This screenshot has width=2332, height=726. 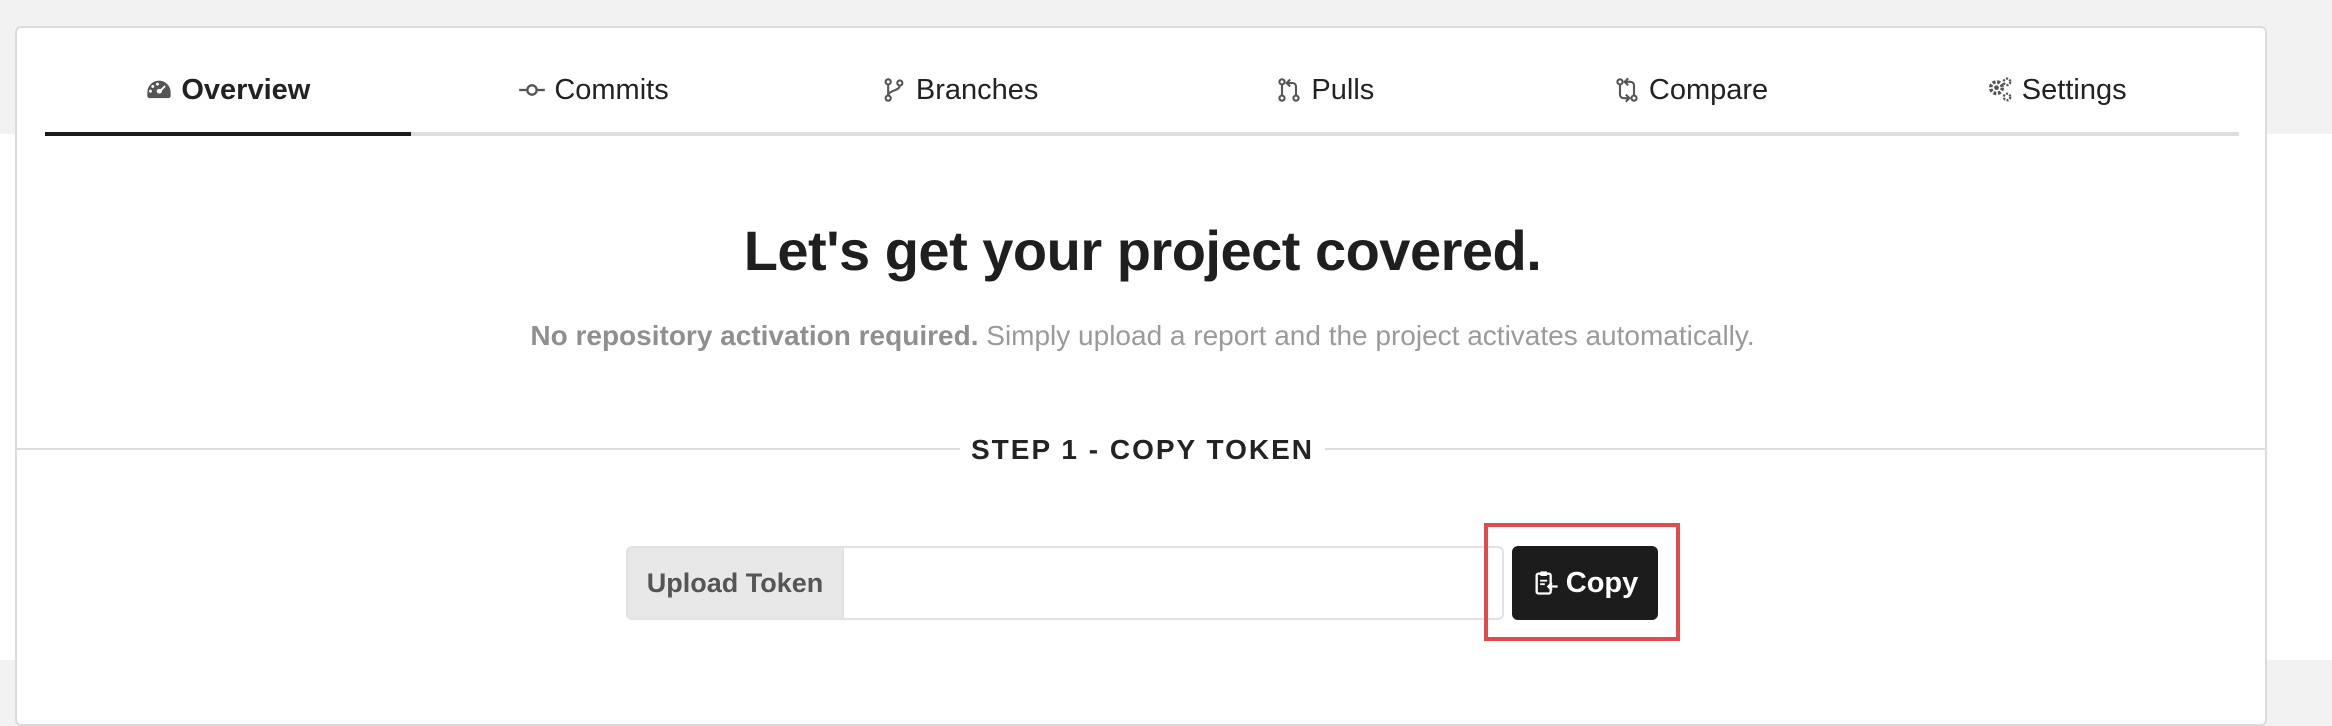 What do you see at coordinates (1343, 89) in the screenshot?
I see `tab-pulls-label: Pulls` at bounding box center [1343, 89].